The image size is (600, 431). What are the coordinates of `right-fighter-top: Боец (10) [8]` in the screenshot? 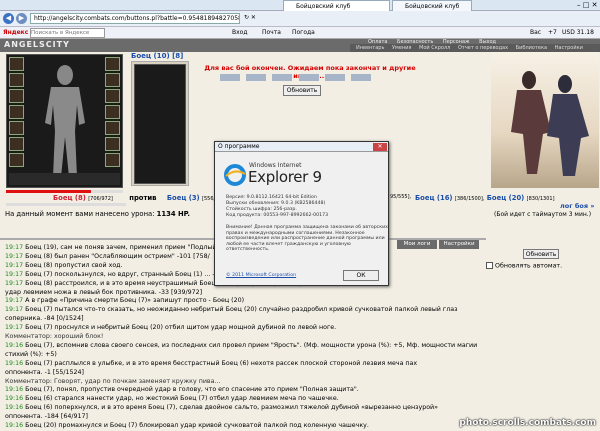 It's located at (161, 56).